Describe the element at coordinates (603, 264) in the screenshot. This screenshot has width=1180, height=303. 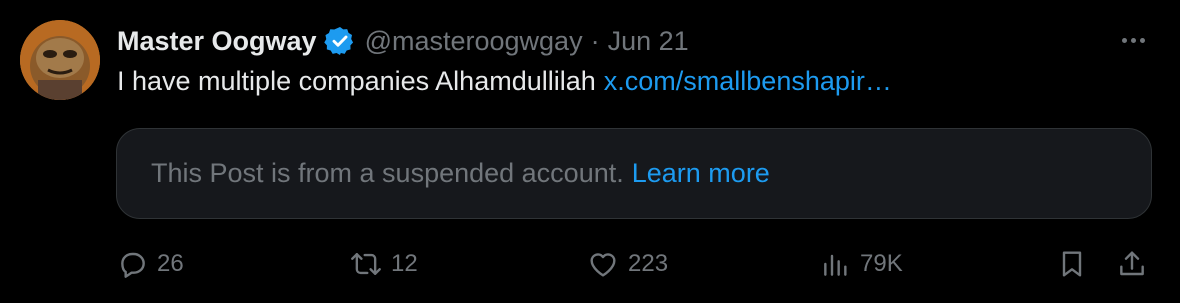
I see `heart-icon` at that location.